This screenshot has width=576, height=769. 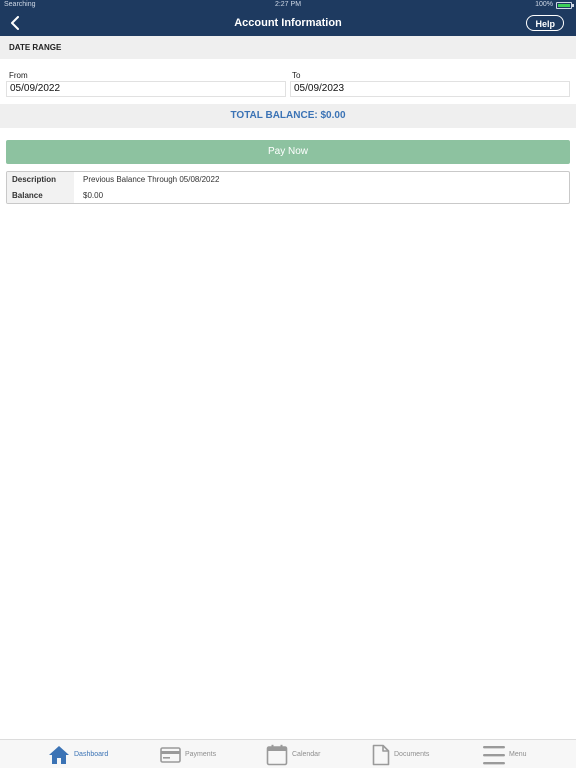 I want to click on nav-bar: Account Information Help, so click(x=288, y=23).